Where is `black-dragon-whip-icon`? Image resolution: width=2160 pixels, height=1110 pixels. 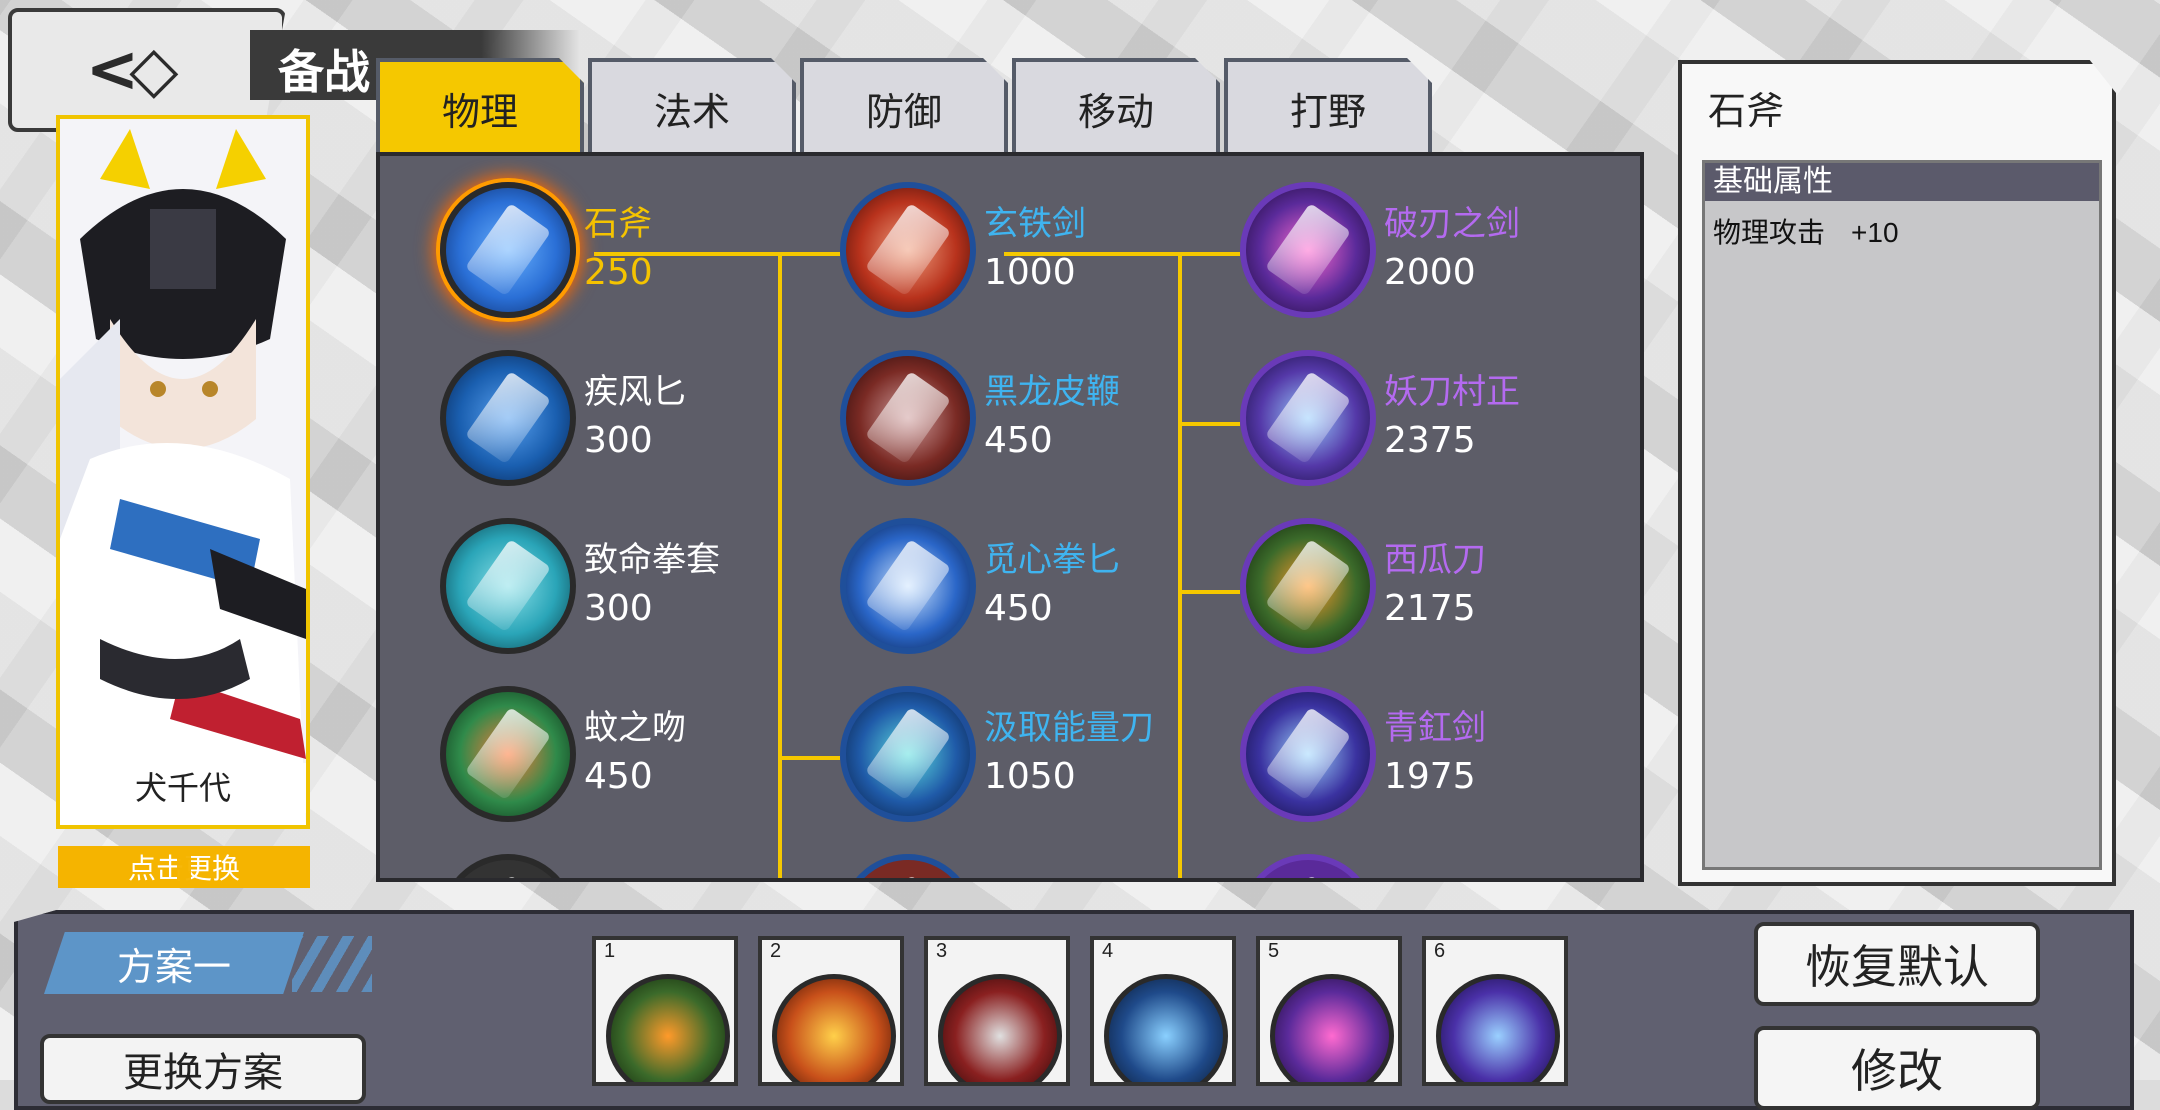
black-dragon-whip-icon is located at coordinates (908, 418).